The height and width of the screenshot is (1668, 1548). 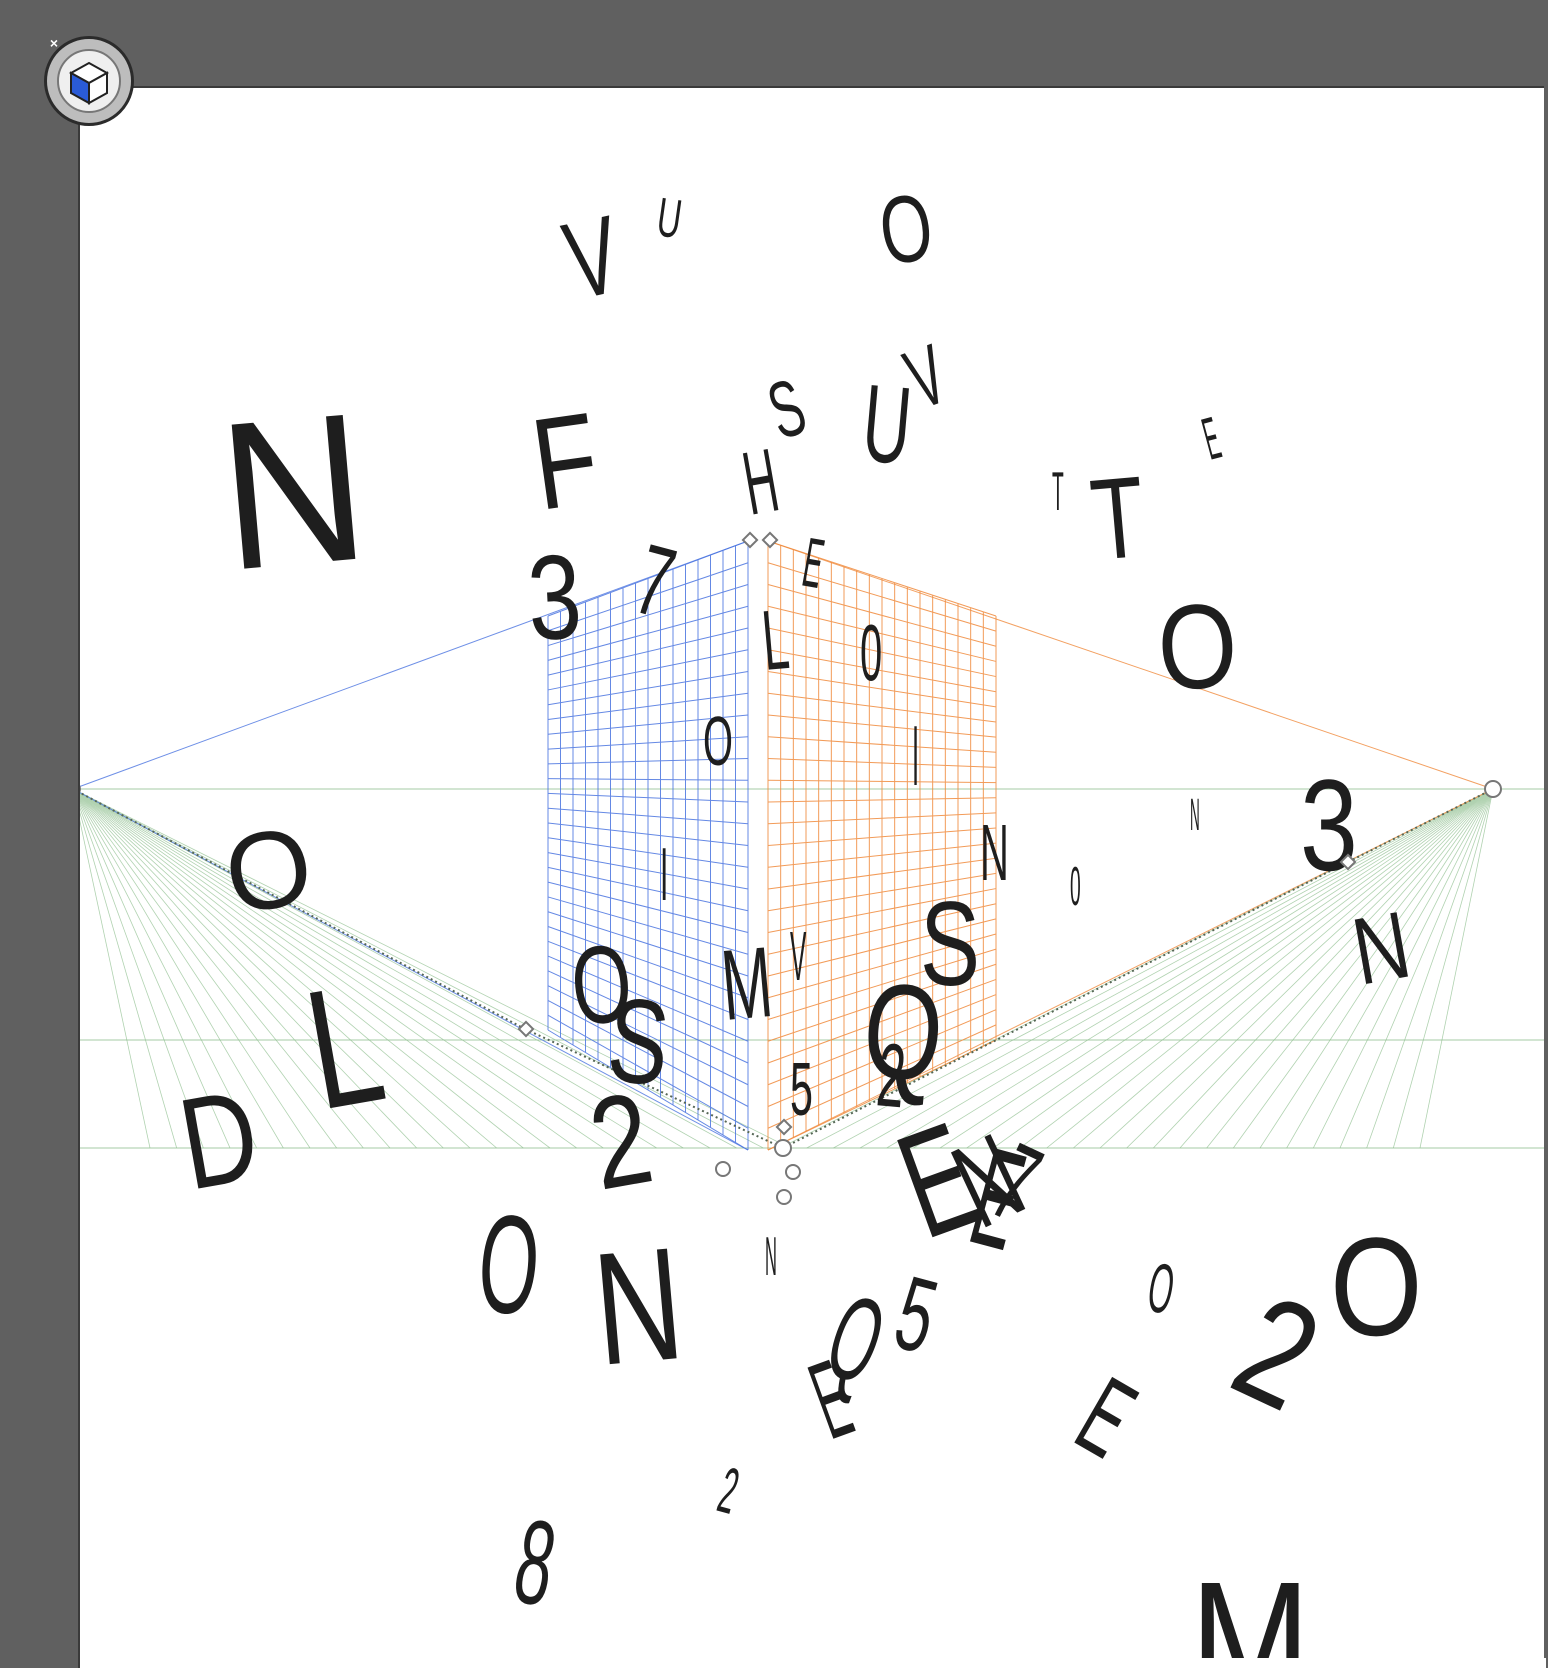 I want to click on letter-glyph: 8, so click(x=535, y=1562).